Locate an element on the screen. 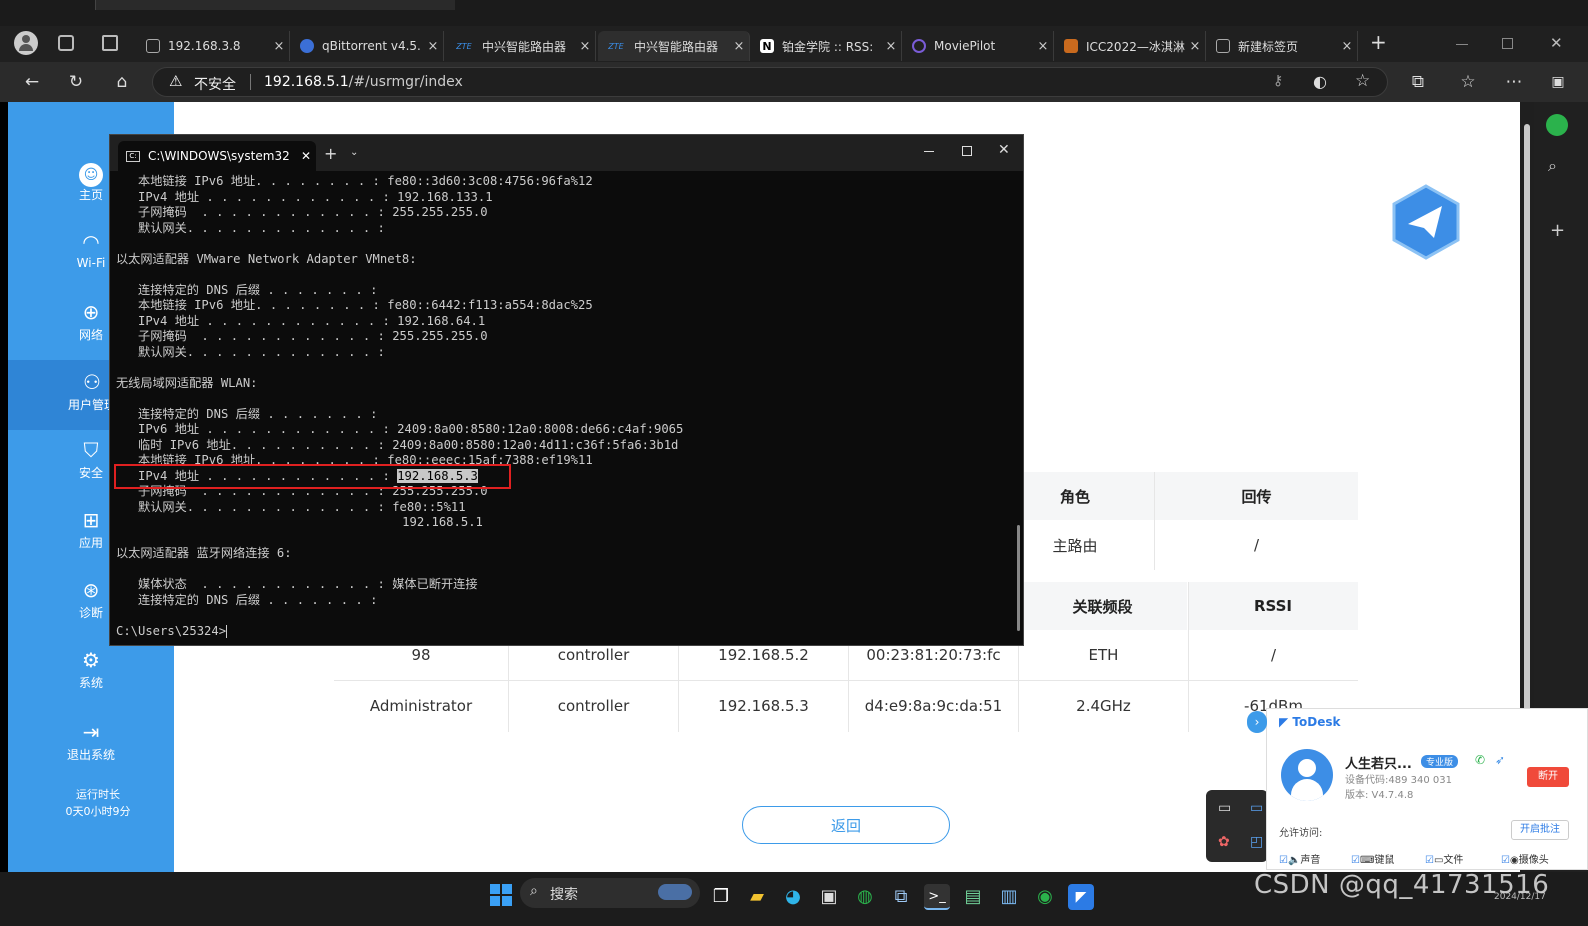 The width and height of the screenshot is (1588, 926). runtime-value: 0天0小时9分 is located at coordinates (98, 811).